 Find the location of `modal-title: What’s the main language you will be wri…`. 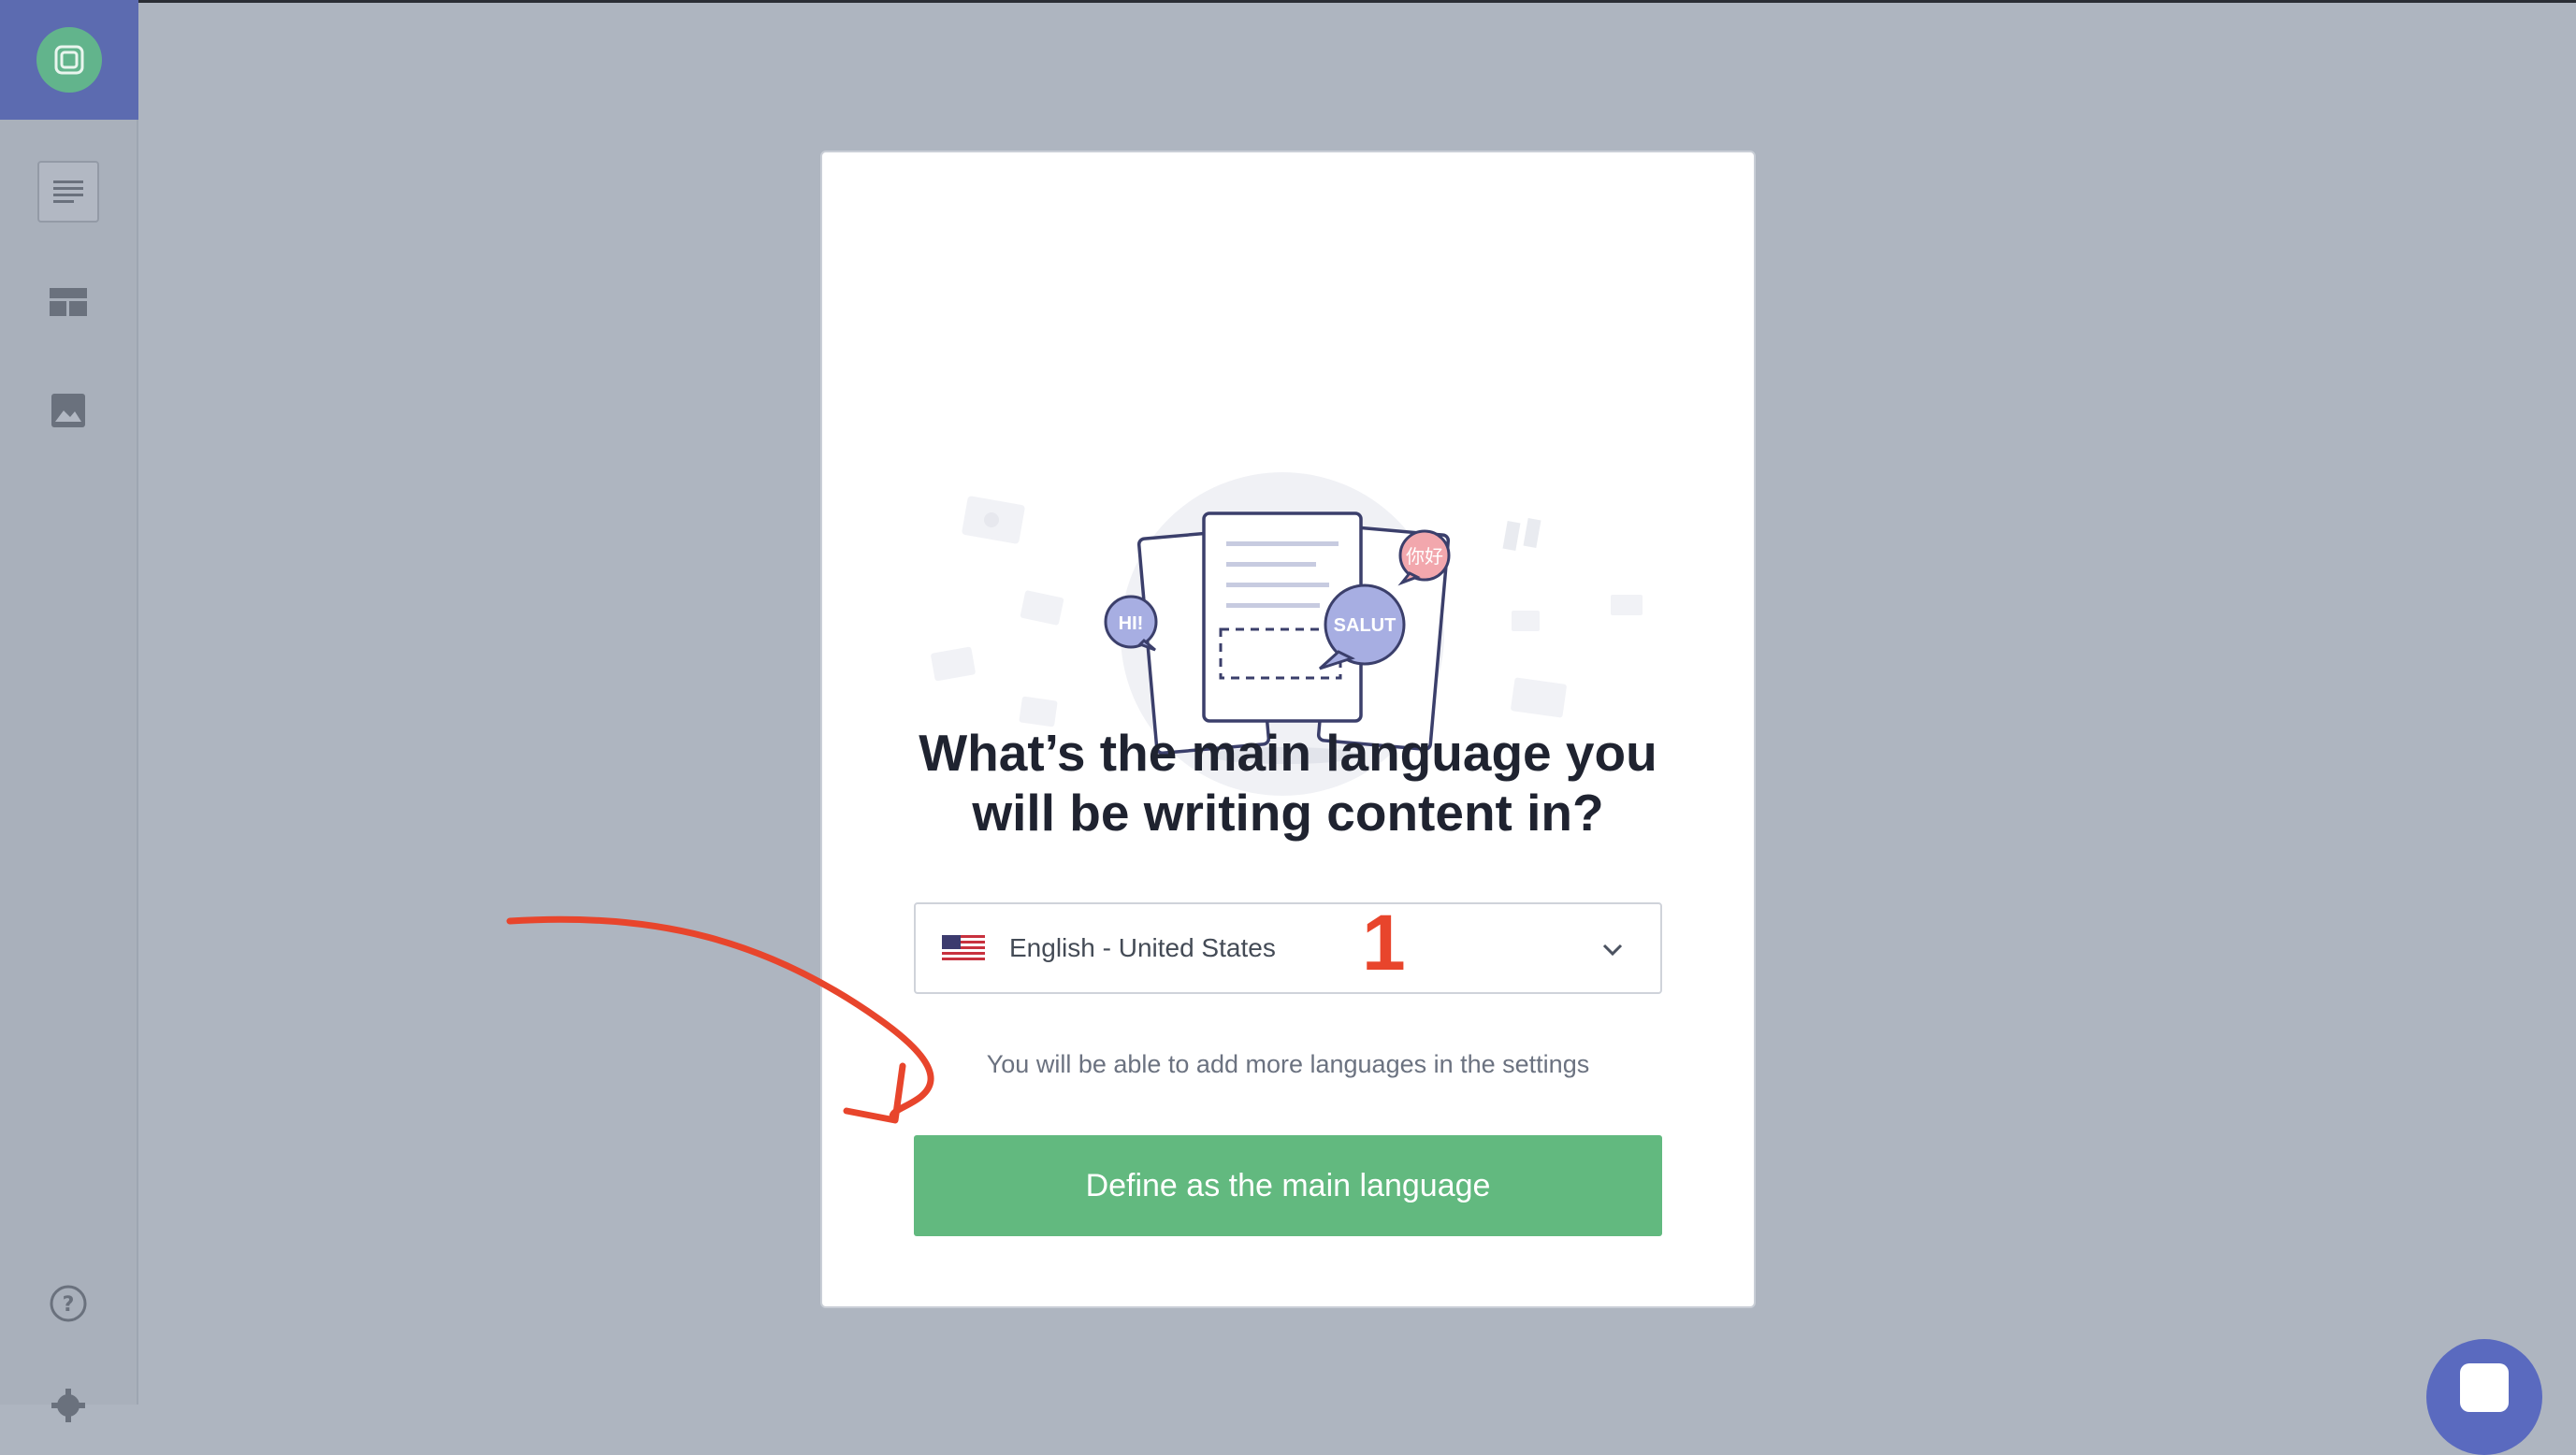

modal-title: What’s the main language you will be wri… is located at coordinates (1288, 783).